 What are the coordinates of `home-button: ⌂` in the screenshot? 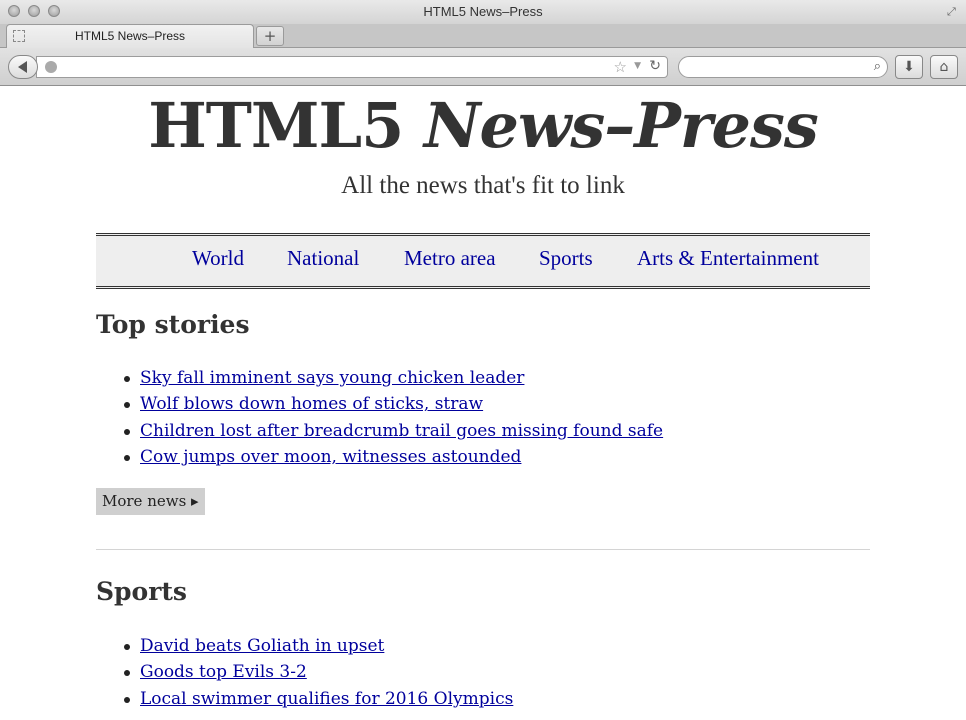 It's located at (944, 67).